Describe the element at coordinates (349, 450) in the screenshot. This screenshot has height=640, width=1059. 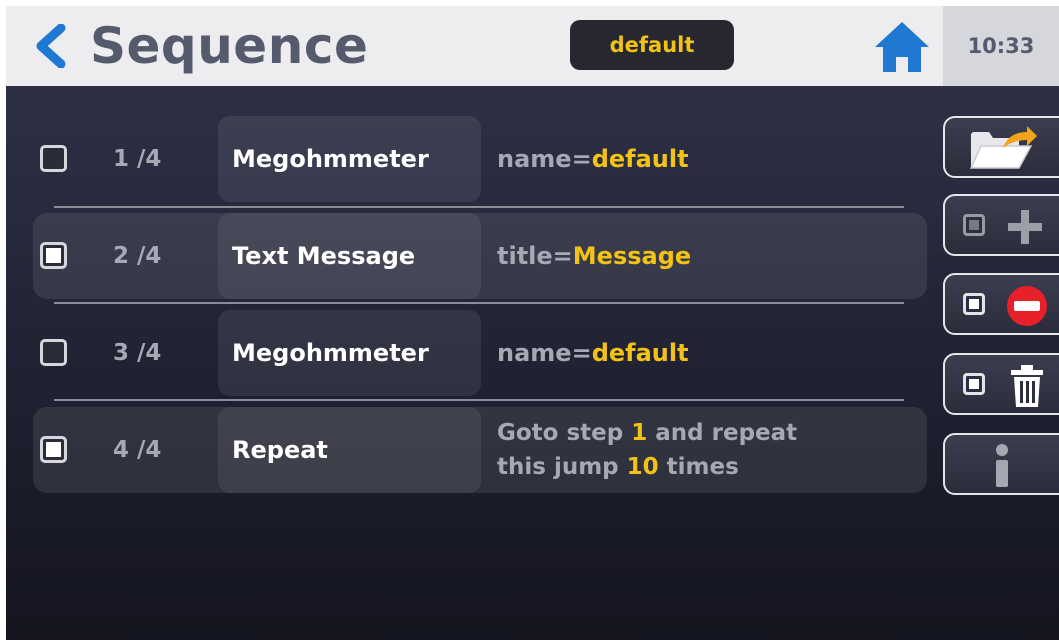
I see `step-type-button: Repeat` at that location.